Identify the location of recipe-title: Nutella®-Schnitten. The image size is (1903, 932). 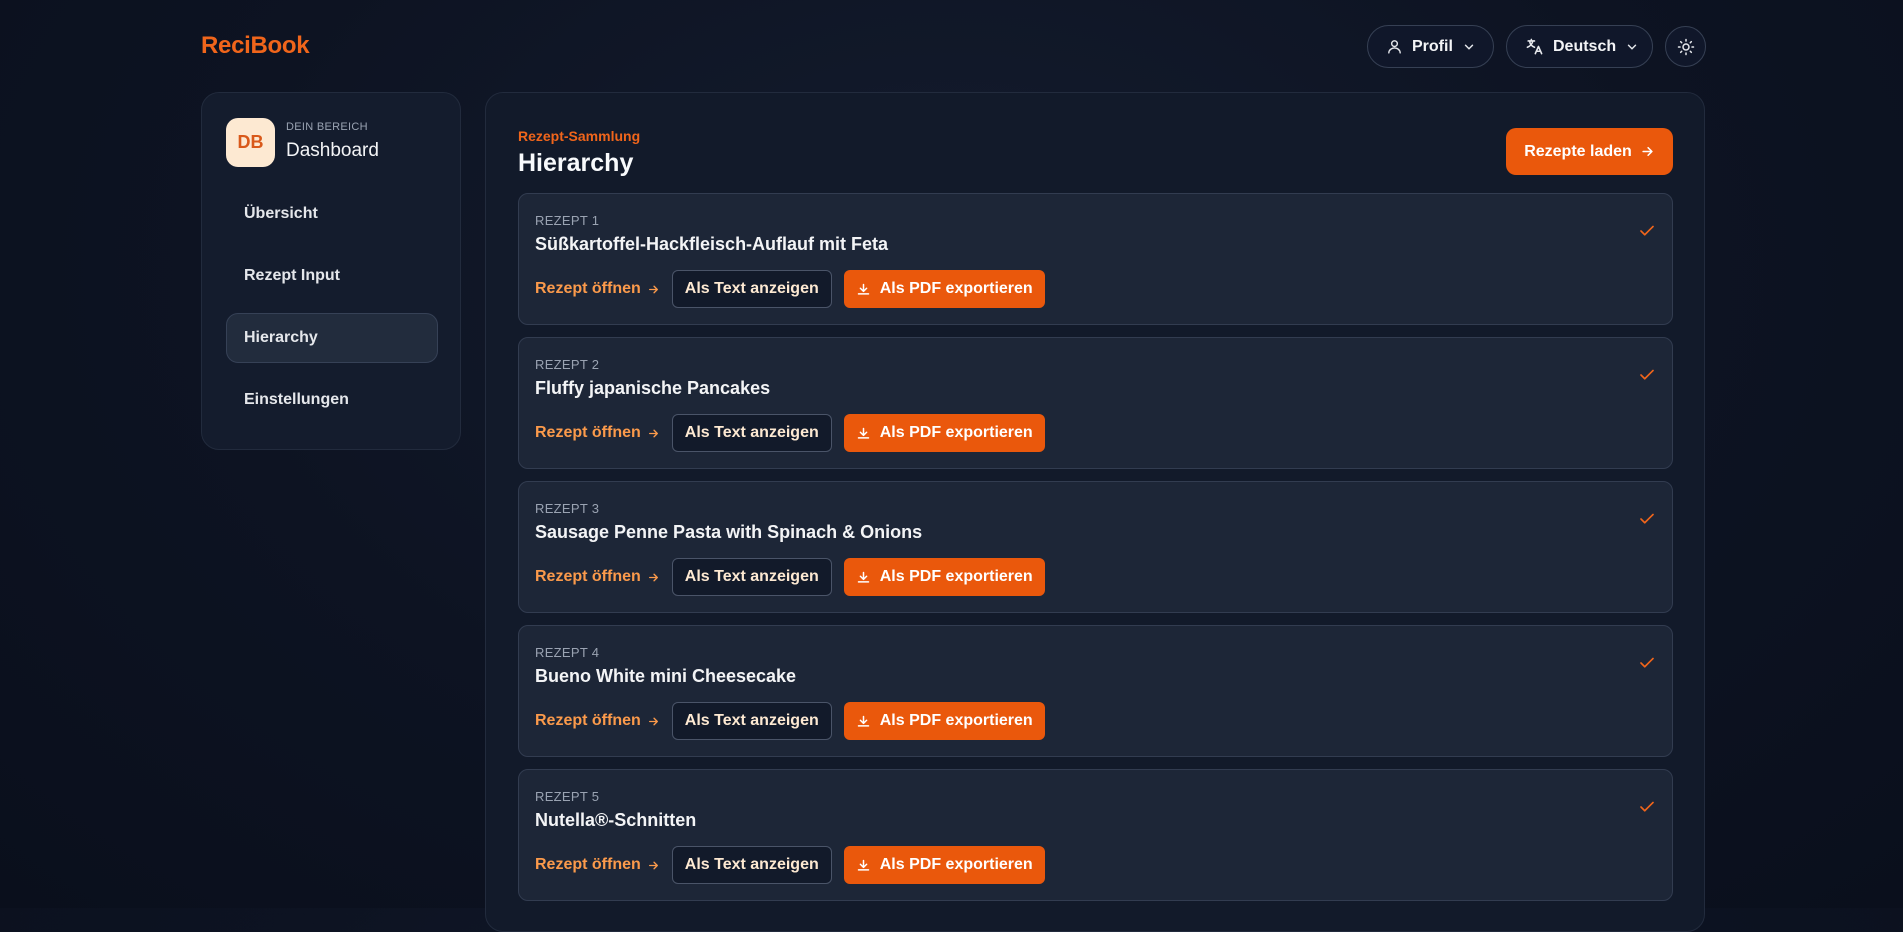
(616, 820).